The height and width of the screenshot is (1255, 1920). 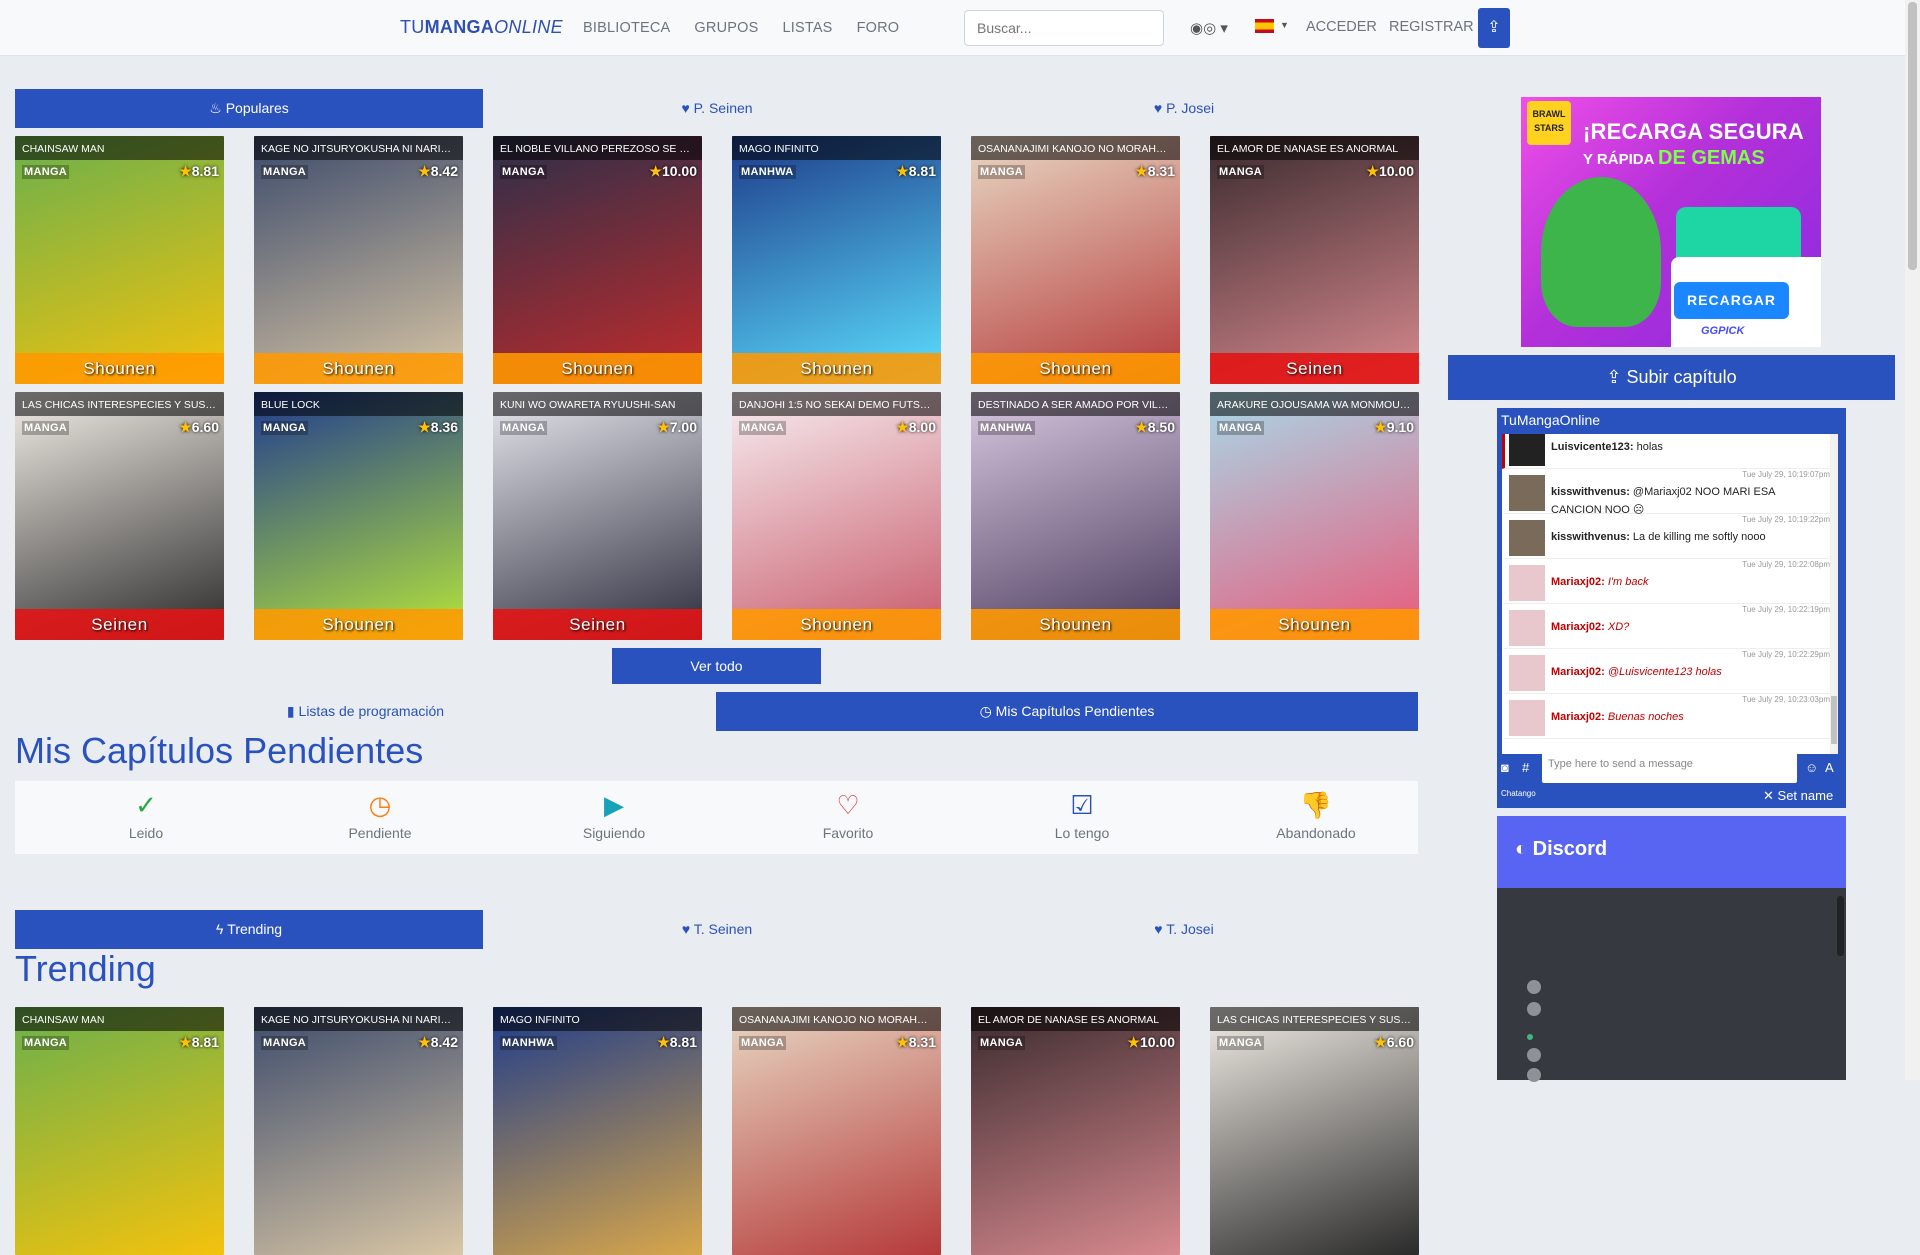 I want to click on discord-scrollbar, so click(x=1840, y=926).